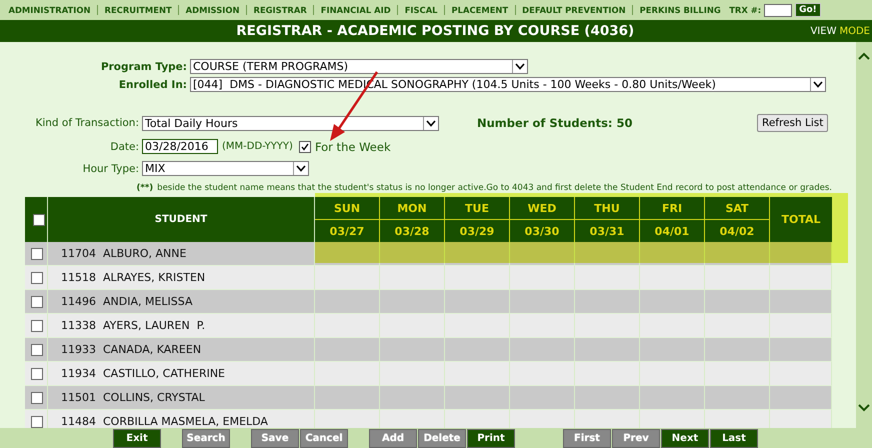  What do you see at coordinates (137, 438) in the screenshot?
I see `toolbar-button: Exit` at bounding box center [137, 438].